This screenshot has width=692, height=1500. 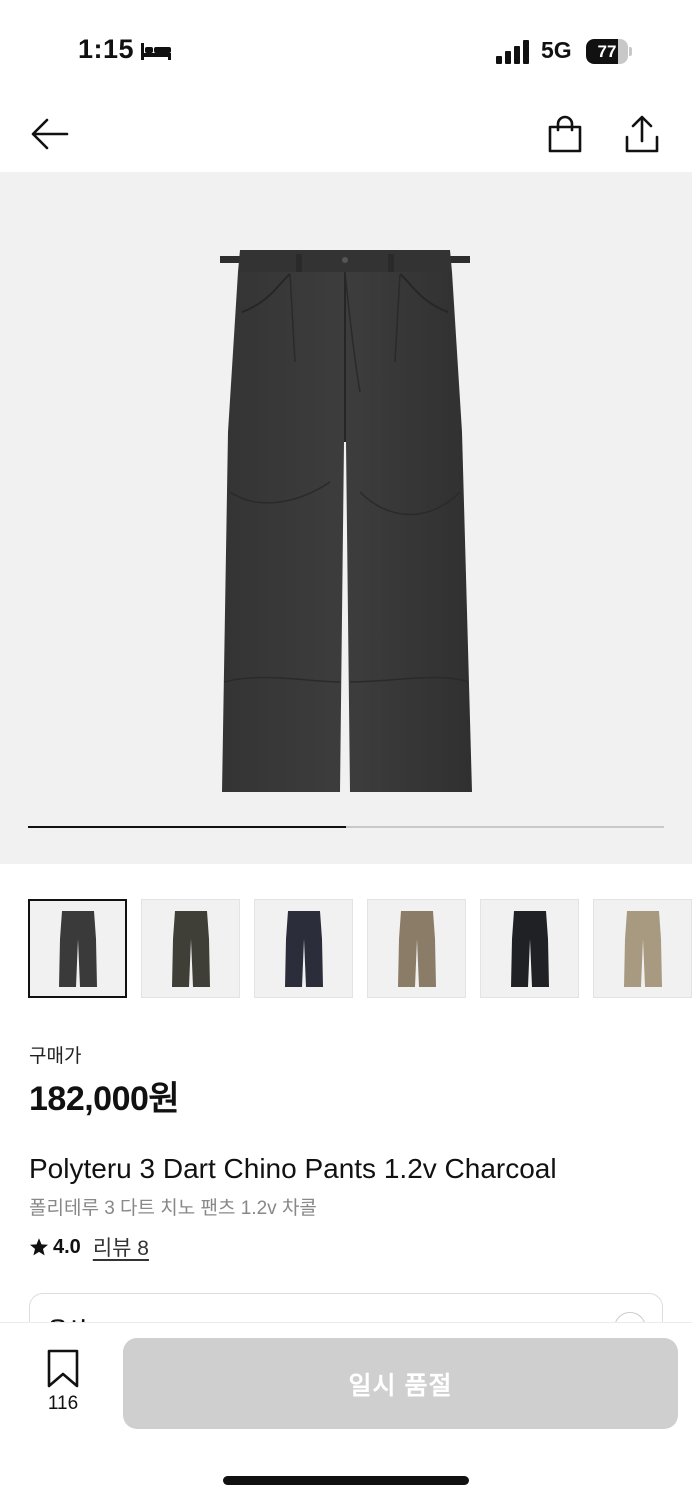 What do you see at coordinates (556, 50) in the screenshot?
I see `network-type: 5G` at bounding box center [556, 50].